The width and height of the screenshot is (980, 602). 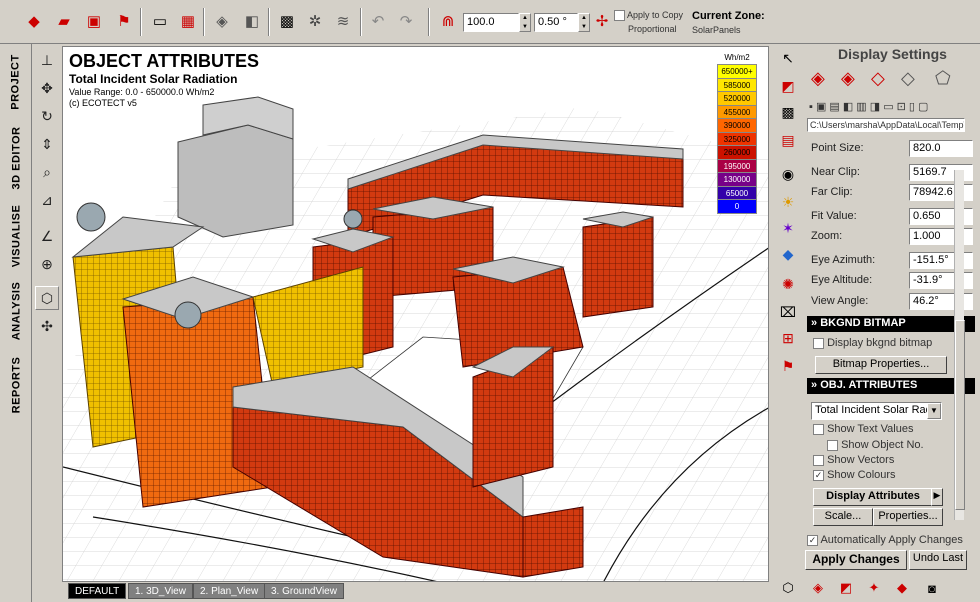 I want to click on gears-icon: ✲, so click(x=315, y=21).